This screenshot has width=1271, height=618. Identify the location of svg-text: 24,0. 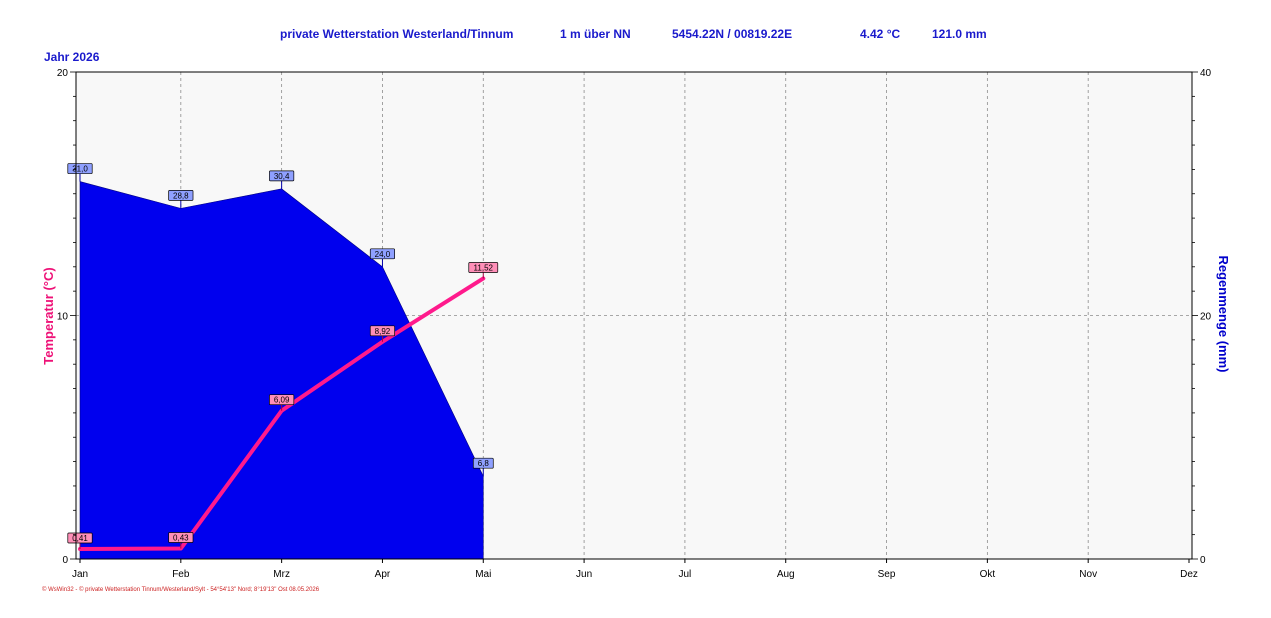
(383, 254).